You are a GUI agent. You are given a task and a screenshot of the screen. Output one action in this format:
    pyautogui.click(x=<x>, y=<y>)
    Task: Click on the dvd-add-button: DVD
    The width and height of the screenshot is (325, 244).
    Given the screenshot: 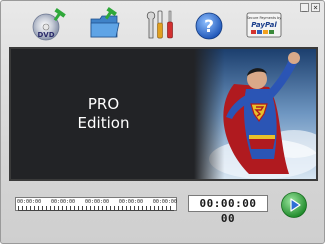 What is the action you would take?
    pyautogui.click(x=49, y=25)
    